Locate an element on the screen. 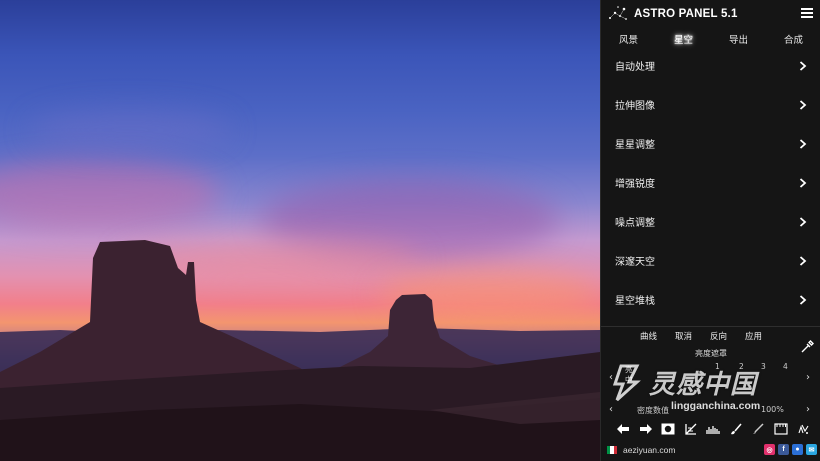 Image resolution: width=820 pixels, height=461 pixels. eraser-icon is located at coordinates (758, 429).